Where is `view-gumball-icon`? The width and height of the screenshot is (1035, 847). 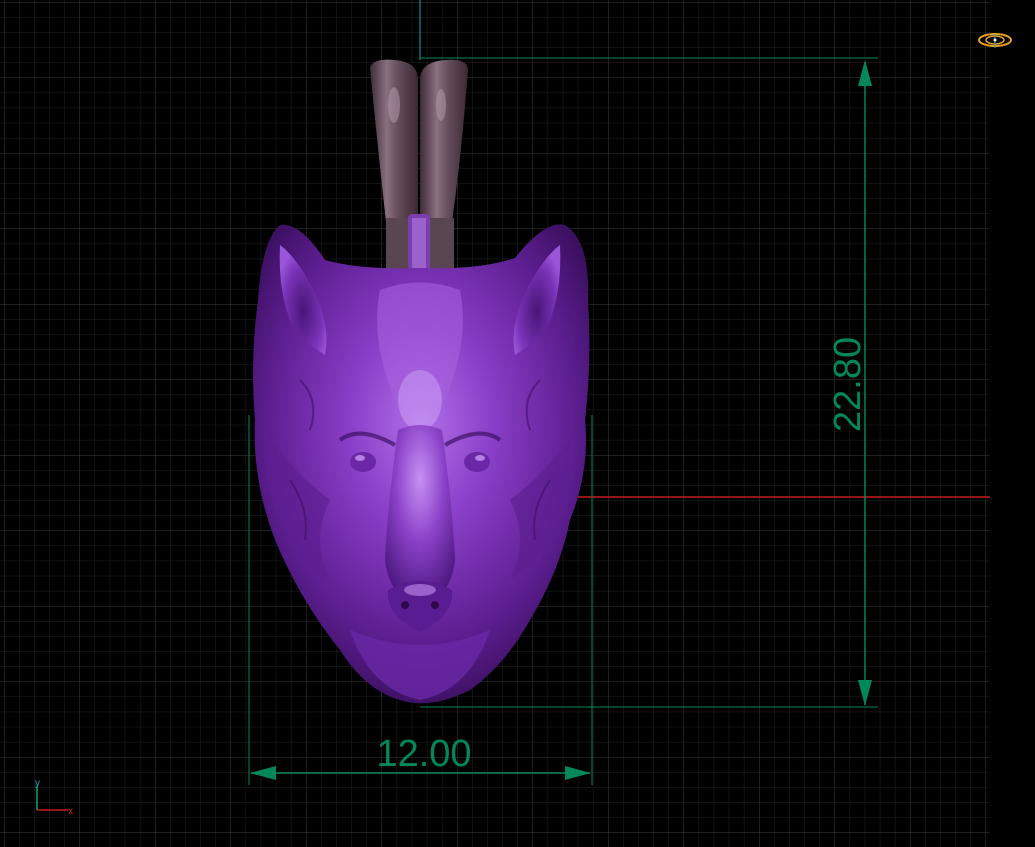 view-gumball-icon is located at coordinates (995, 40).